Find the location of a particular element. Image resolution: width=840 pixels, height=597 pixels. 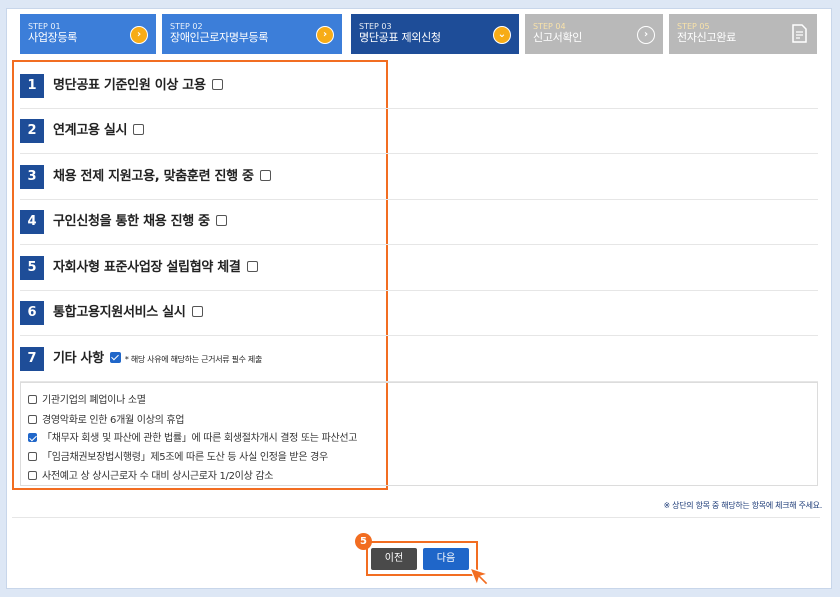

check-hint: ※ 상단의 항목 중 해당하는 항목에 체크해 주세요. is located at coordinates (743, 505).